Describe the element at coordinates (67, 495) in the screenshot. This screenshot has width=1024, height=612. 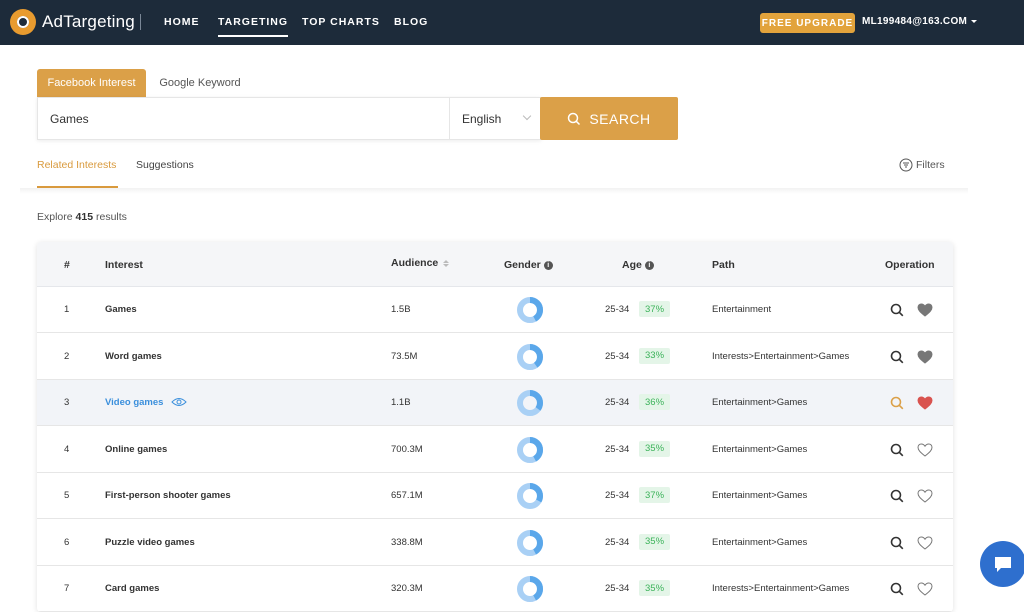
I see `row-number: 5` at that location.